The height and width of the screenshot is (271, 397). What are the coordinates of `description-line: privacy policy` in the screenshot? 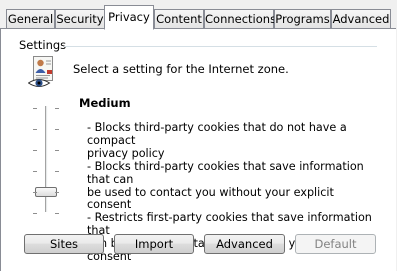 It's located at (126, 153).